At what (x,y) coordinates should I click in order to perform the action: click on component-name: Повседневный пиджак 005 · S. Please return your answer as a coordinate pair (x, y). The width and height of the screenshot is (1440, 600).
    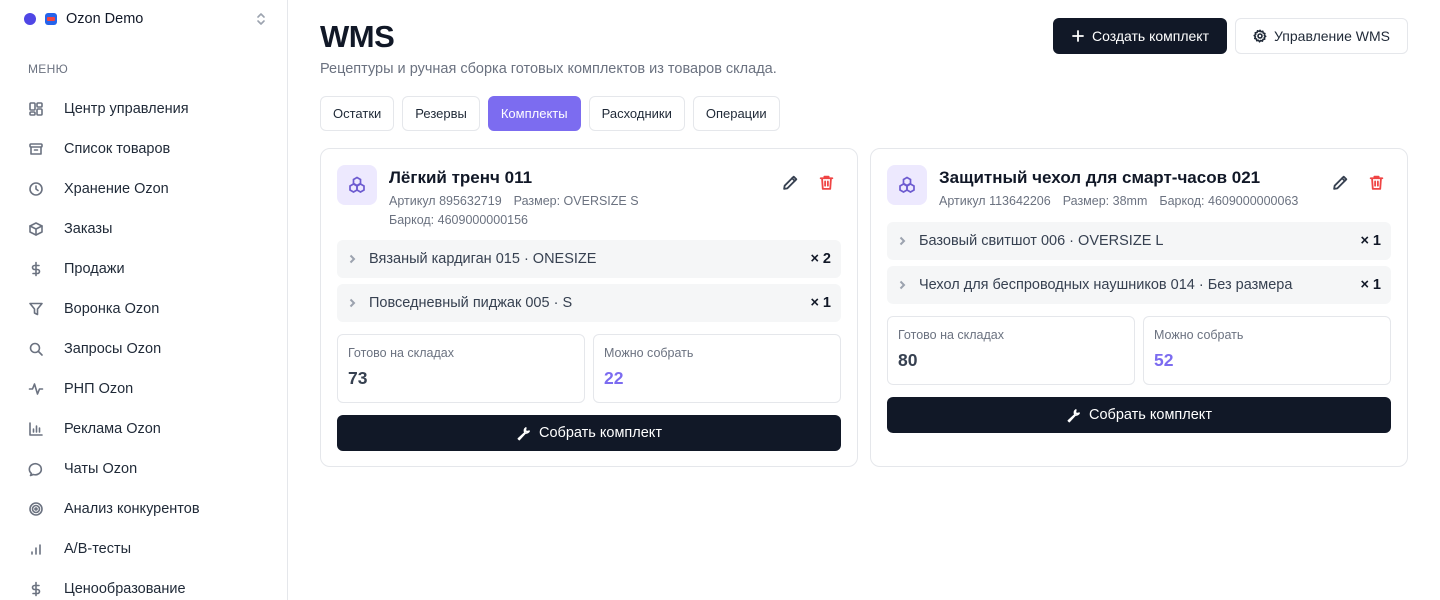
    Looking at the image, I should click on (471, 303).